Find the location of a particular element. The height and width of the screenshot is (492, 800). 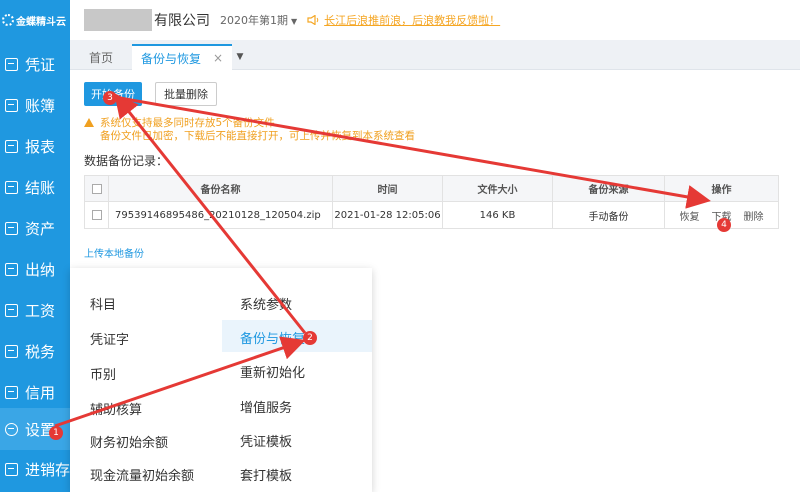

period-selector: 2020年第1期 ▼ is located at coordinates (258, 20).